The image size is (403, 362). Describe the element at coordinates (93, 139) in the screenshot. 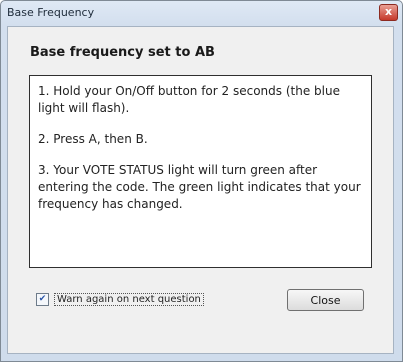

I see `instruction-step-2: 2. Press A, then B.` at that location.